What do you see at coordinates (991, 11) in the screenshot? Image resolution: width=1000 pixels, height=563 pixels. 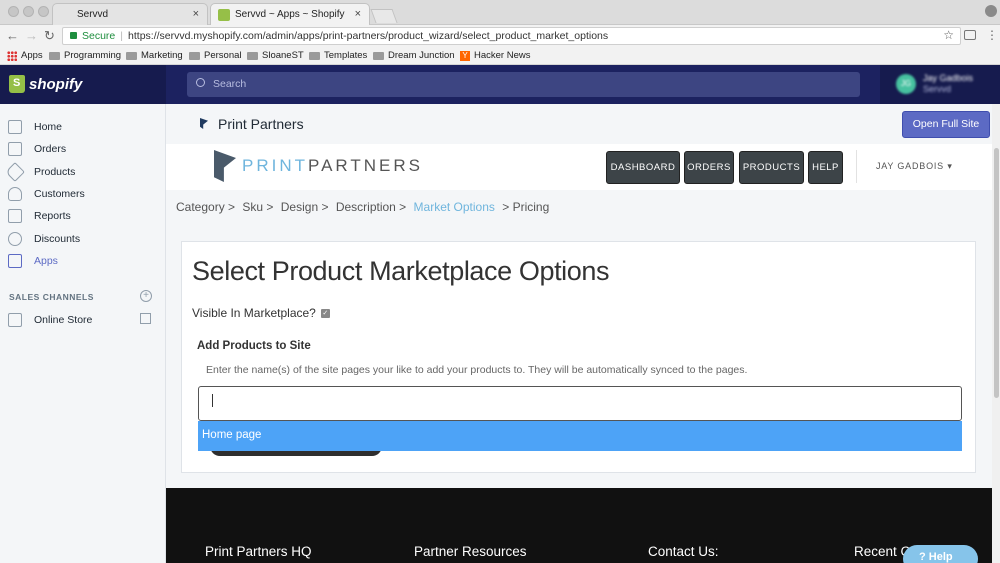 I see `profile-icon` at bounding box center [991, 11].